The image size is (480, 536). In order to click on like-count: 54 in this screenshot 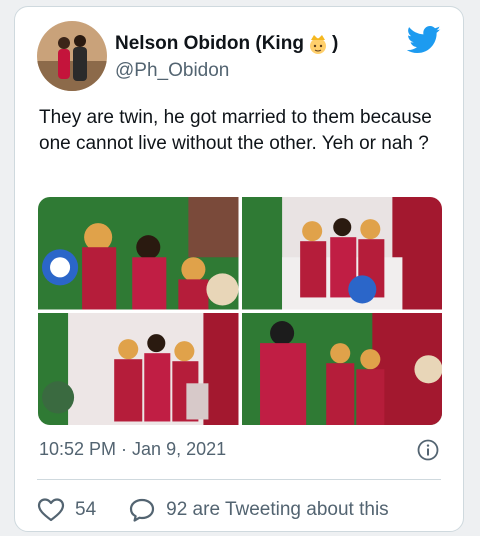, I will do `click(86, 509)`.